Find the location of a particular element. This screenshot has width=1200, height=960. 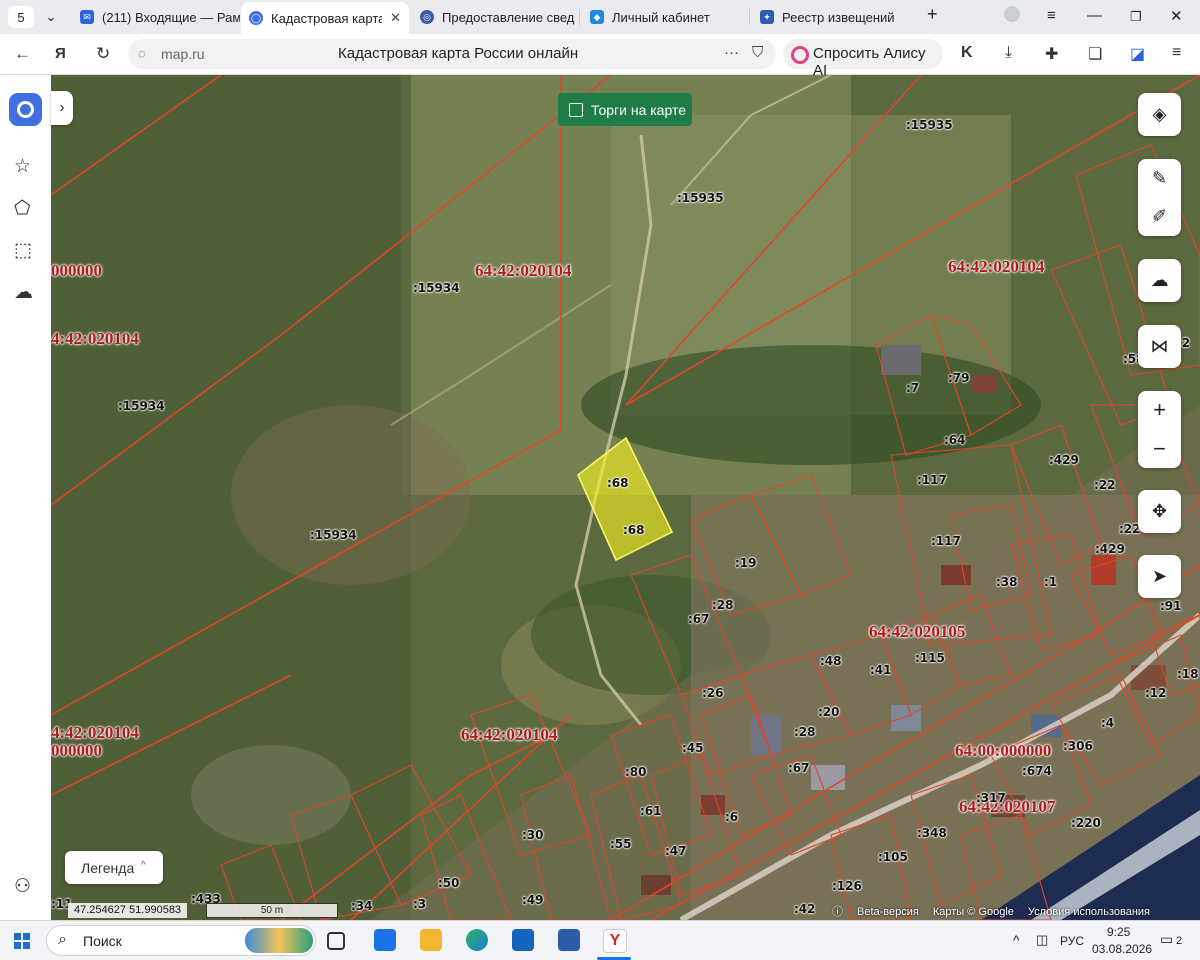

tab-notice-registry: ✦ Реестр извещений is located at coordinates (836, 17).